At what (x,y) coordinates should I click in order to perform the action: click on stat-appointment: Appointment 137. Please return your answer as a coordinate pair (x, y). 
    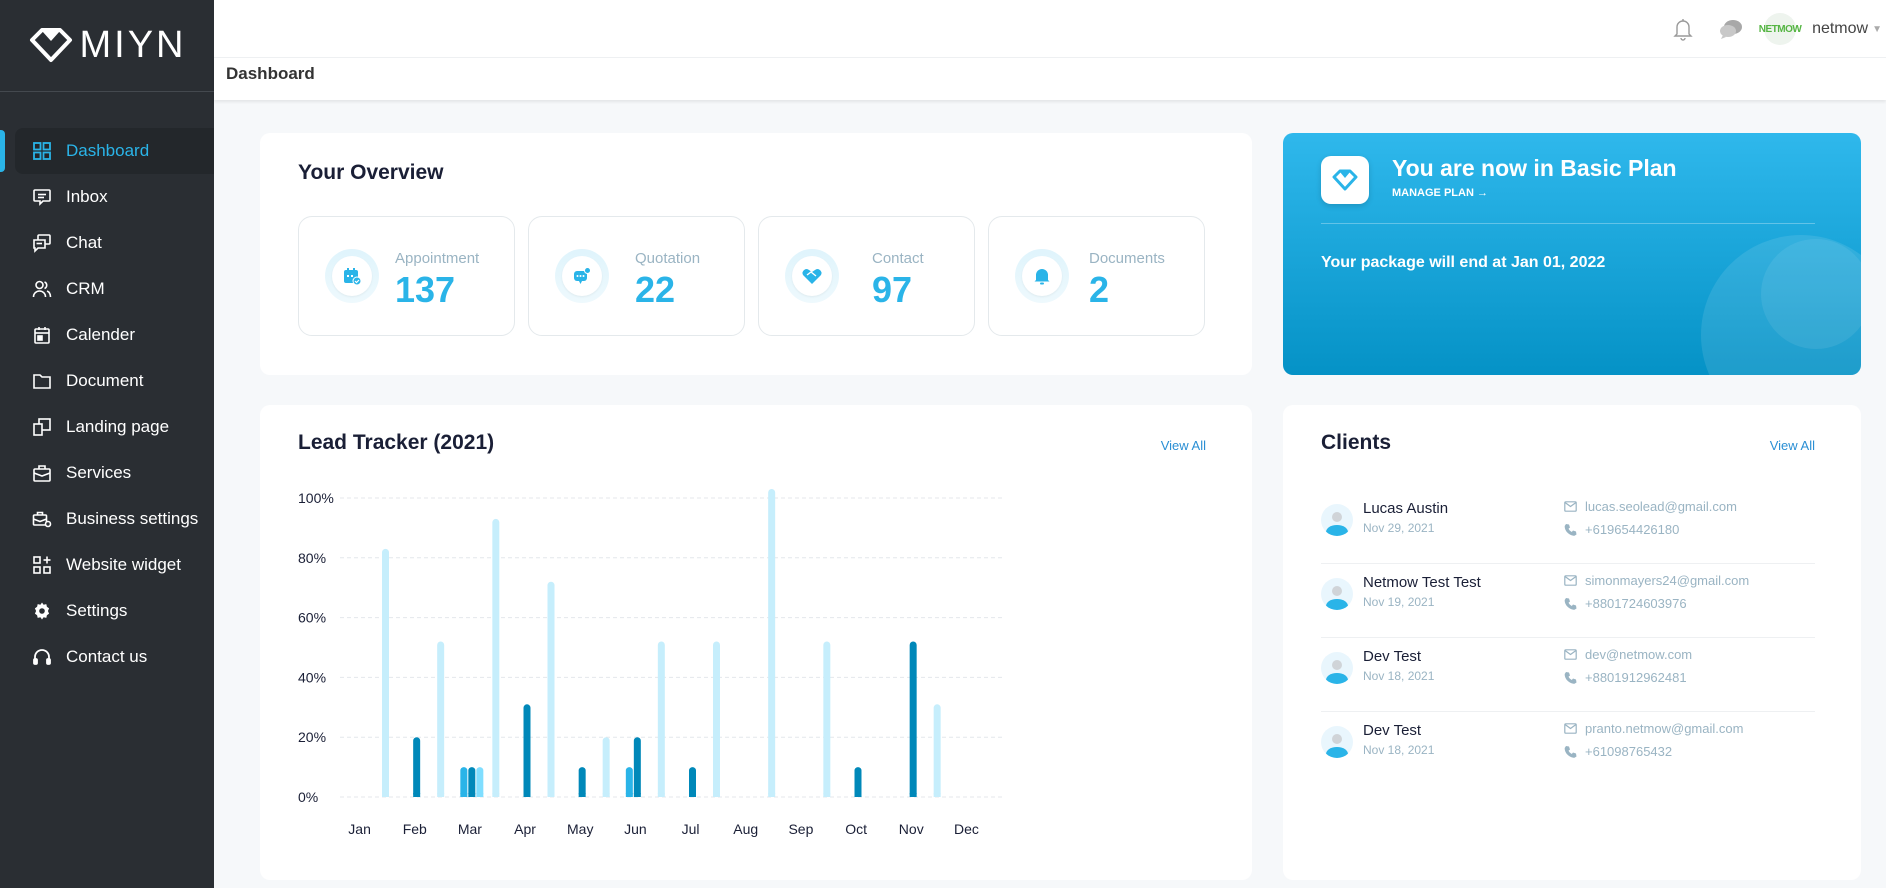
    Looking at the image, I should click on (406, 276).